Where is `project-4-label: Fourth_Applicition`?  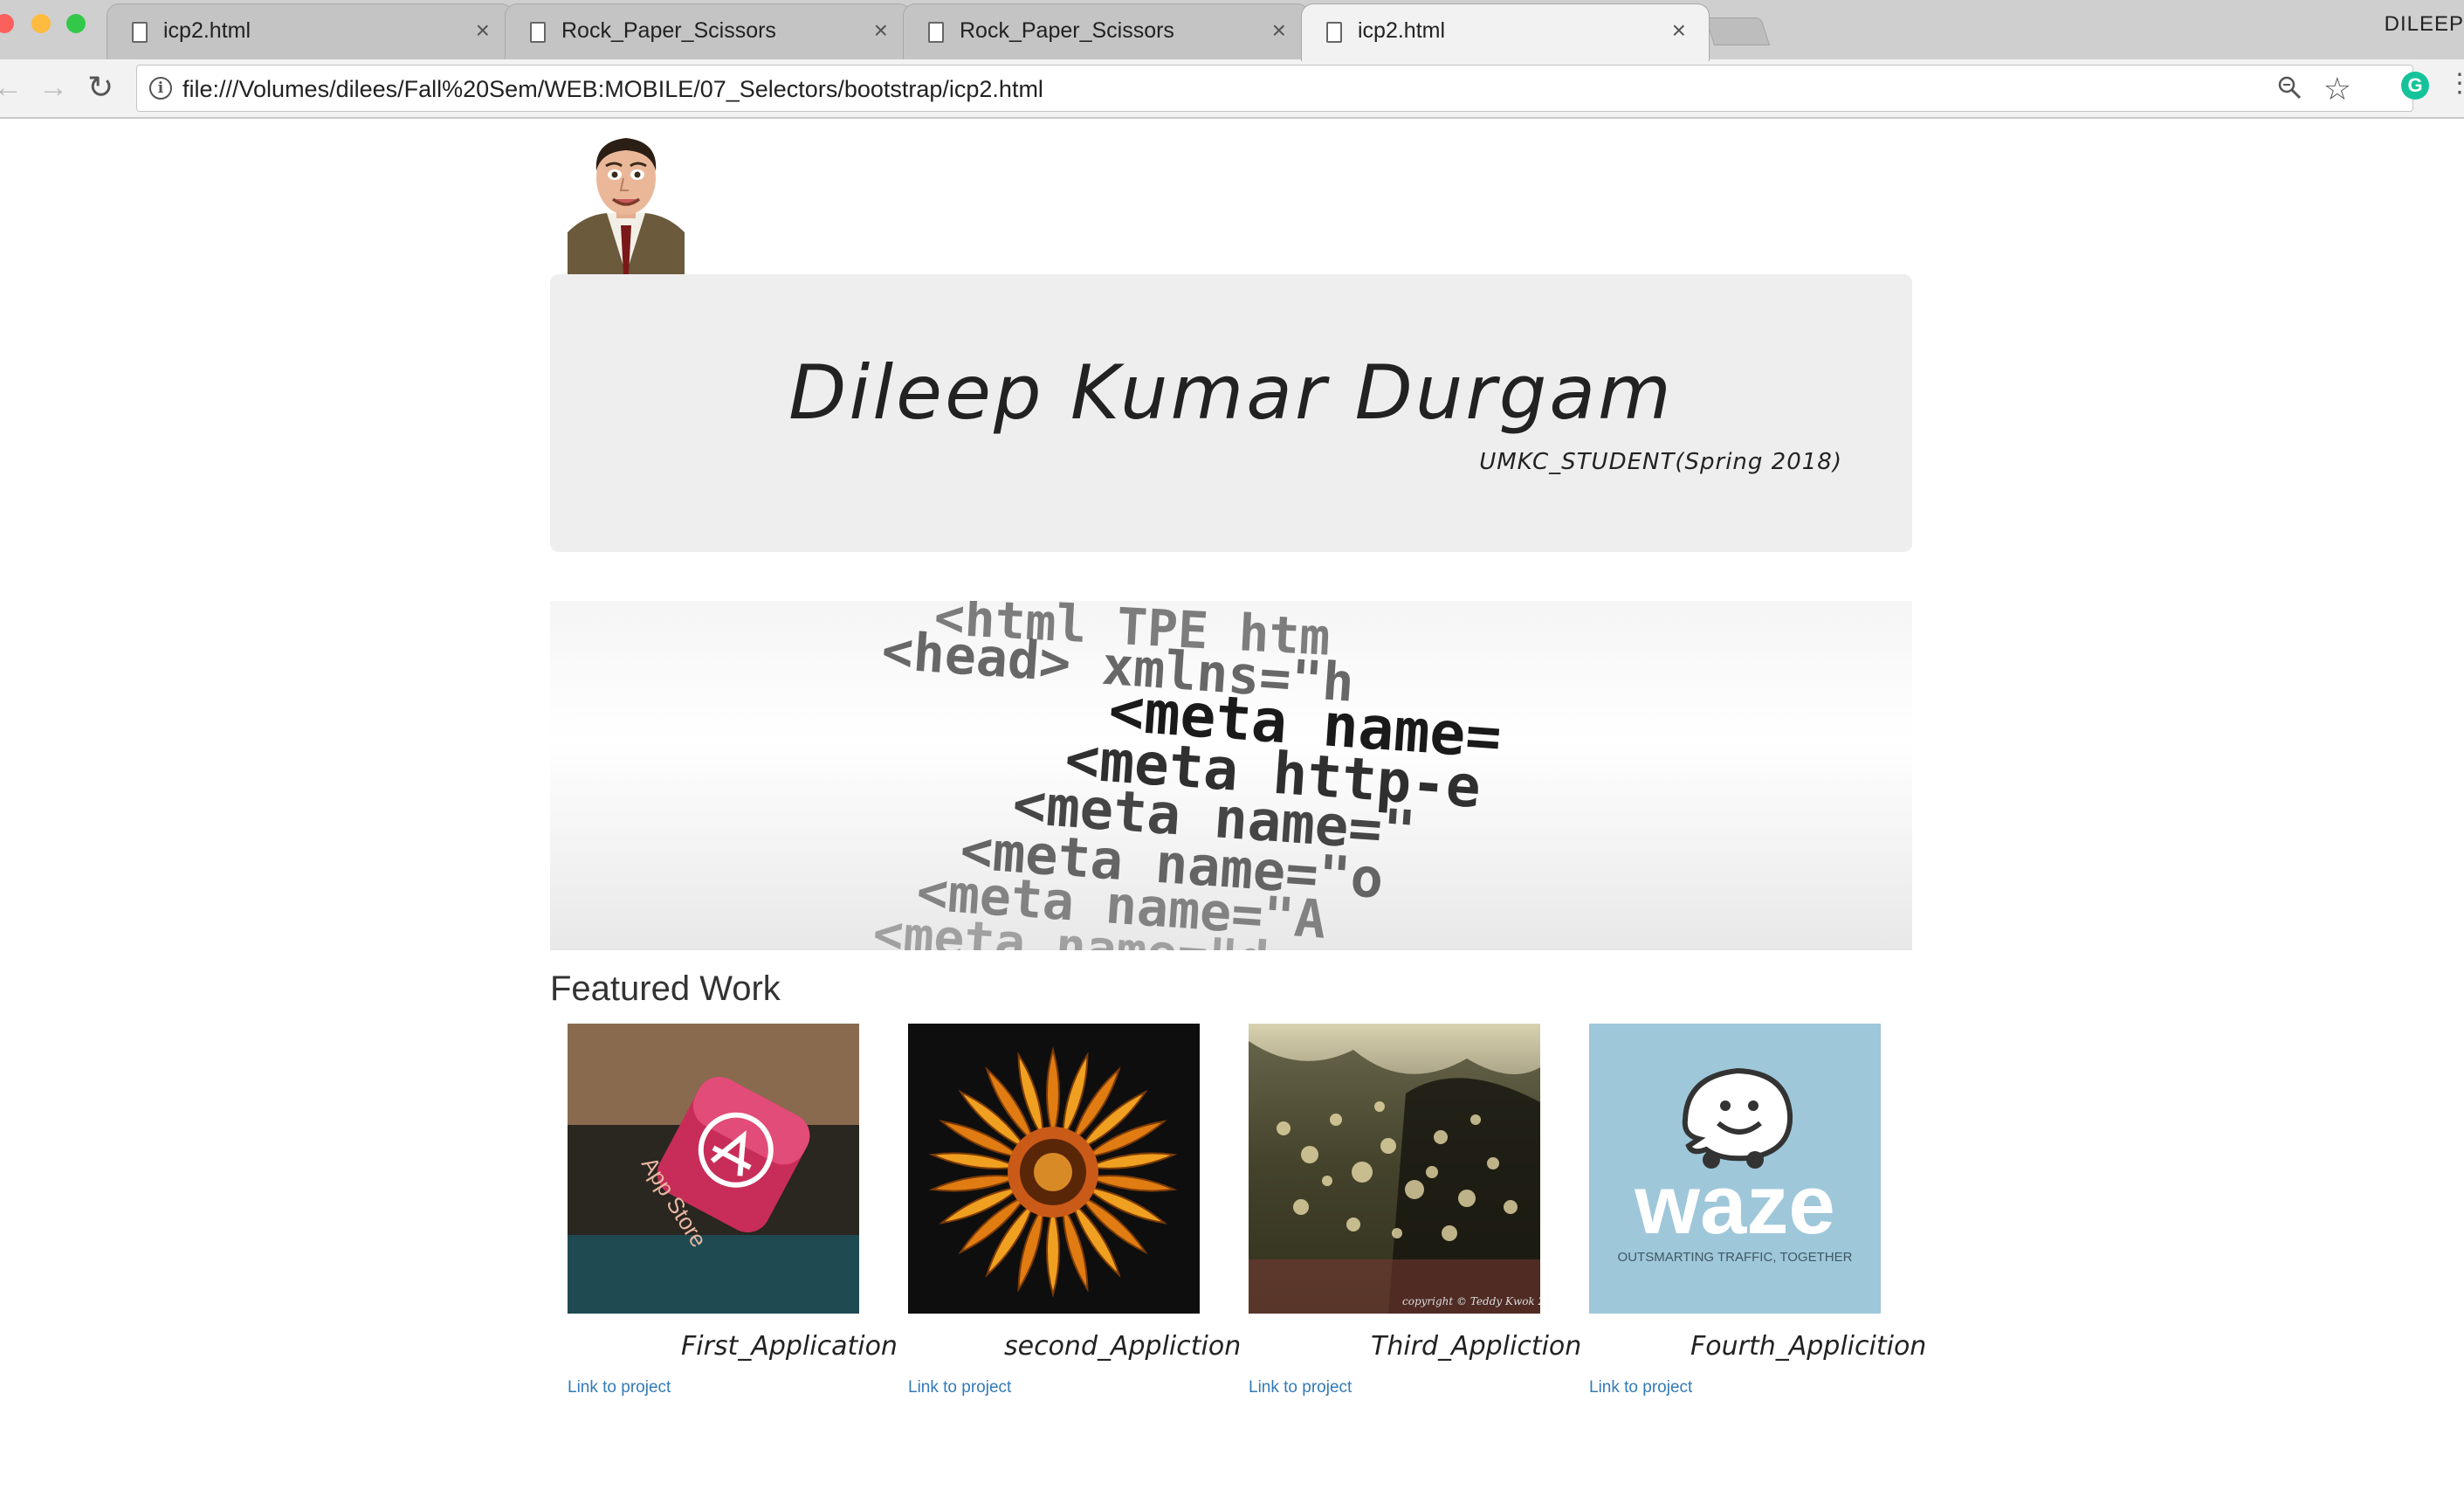
project-4-label: Fourth_Applicition is located at coordinates (1809, 1346).